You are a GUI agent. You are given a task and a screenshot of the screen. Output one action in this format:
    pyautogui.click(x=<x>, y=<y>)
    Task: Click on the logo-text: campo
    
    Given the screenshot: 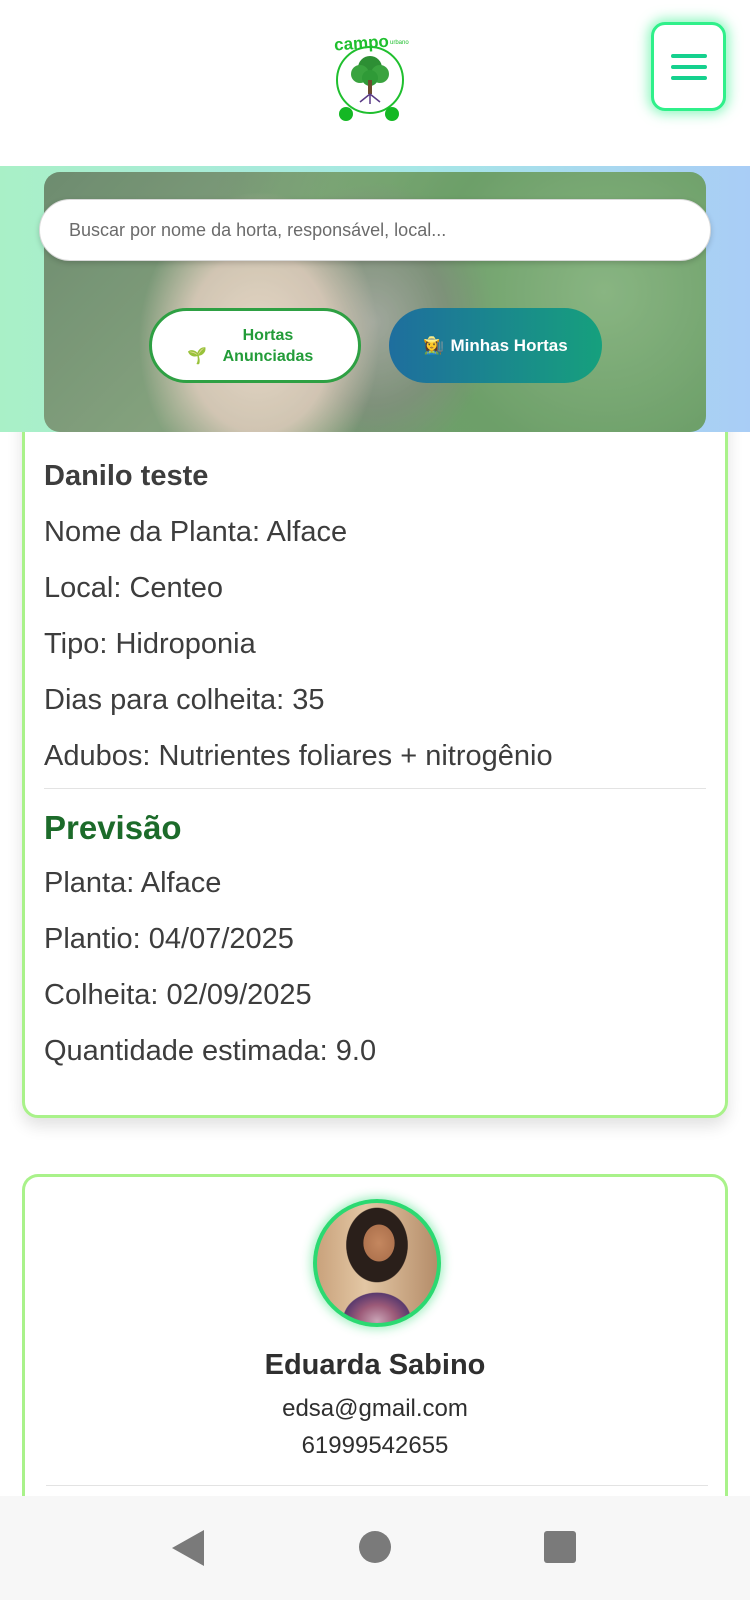 What is the action you would take?
    pyautogui.click(x=361, y=43)
    